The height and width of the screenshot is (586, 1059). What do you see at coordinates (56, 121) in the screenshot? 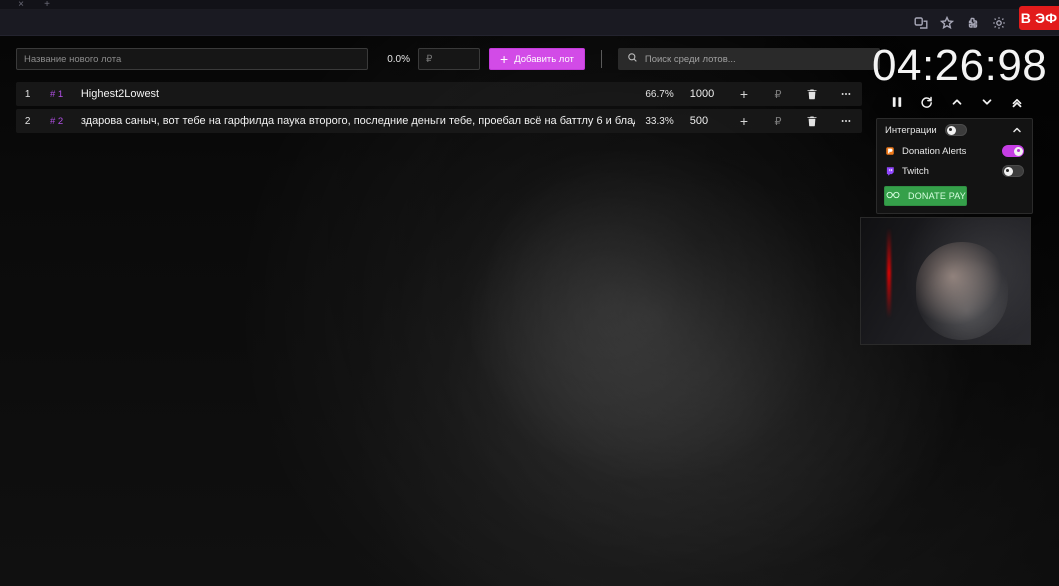
I see `lot-tag: # 2` at bounding box center [56, 121].